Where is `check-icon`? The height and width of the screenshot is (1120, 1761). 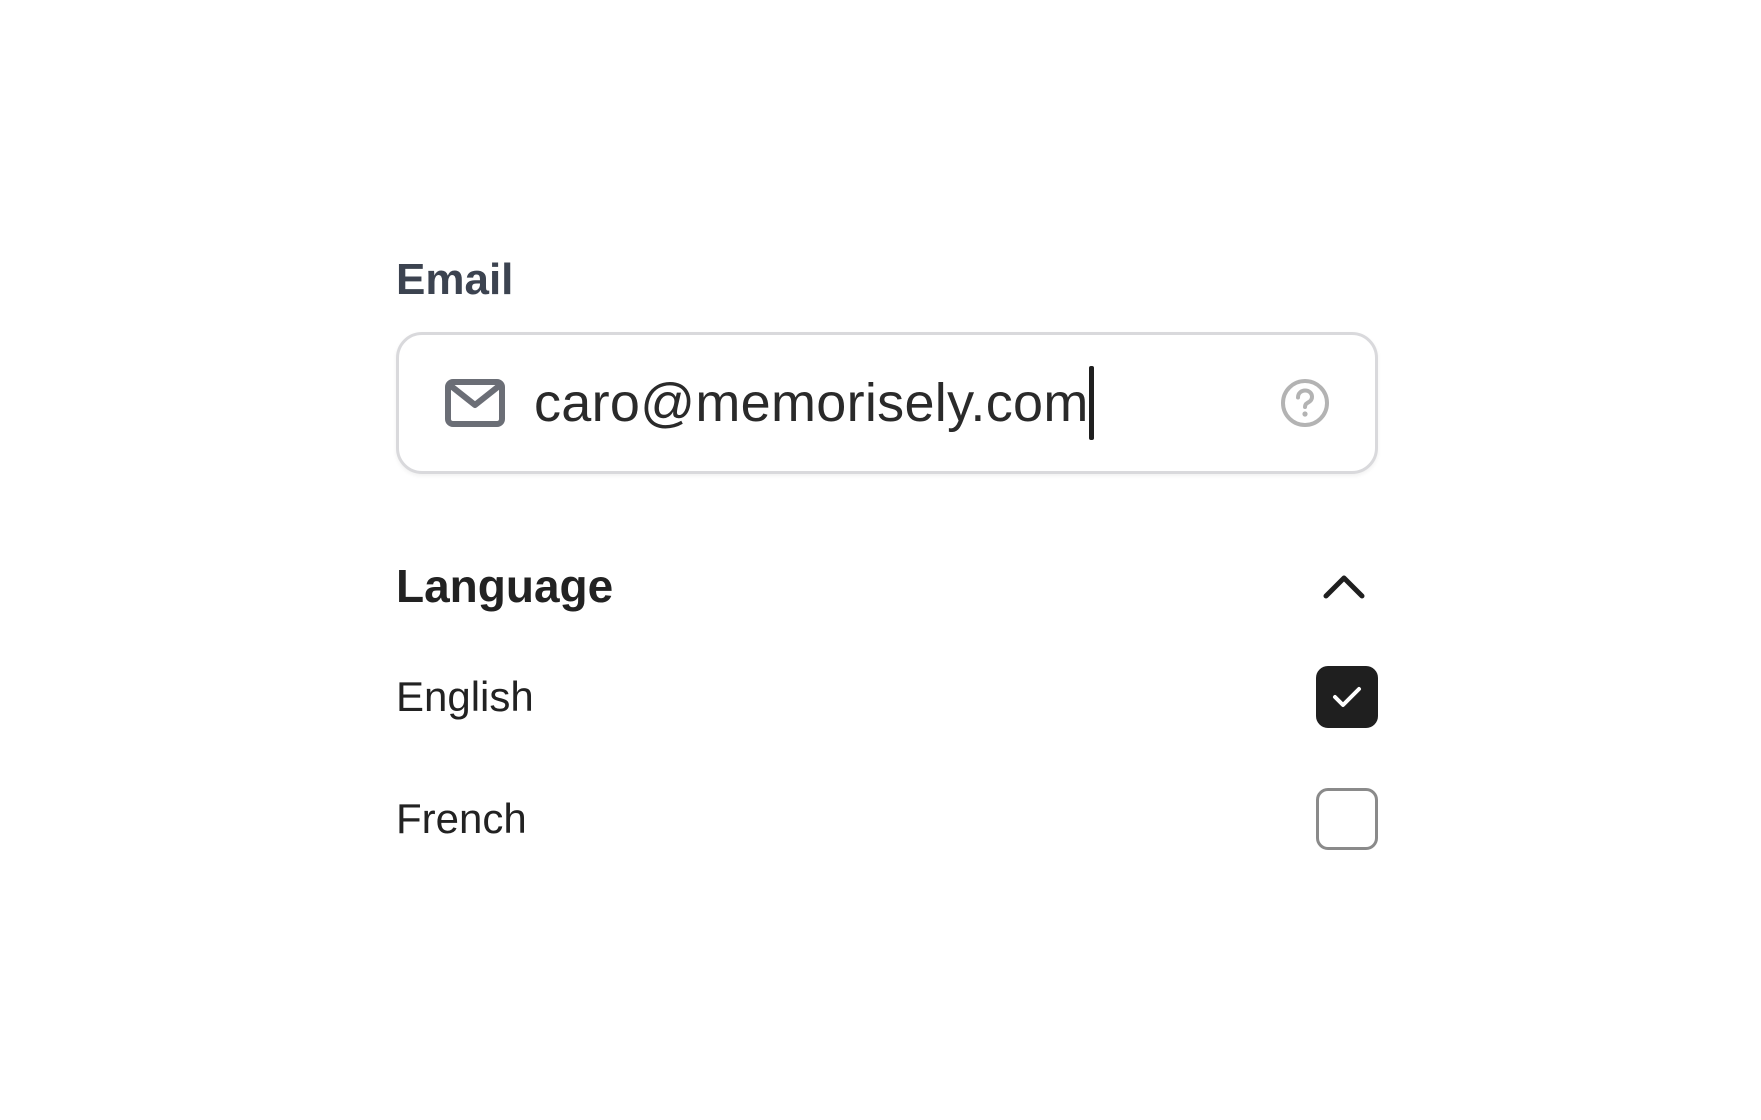 check-icon is located at coordinates (1347, 697).